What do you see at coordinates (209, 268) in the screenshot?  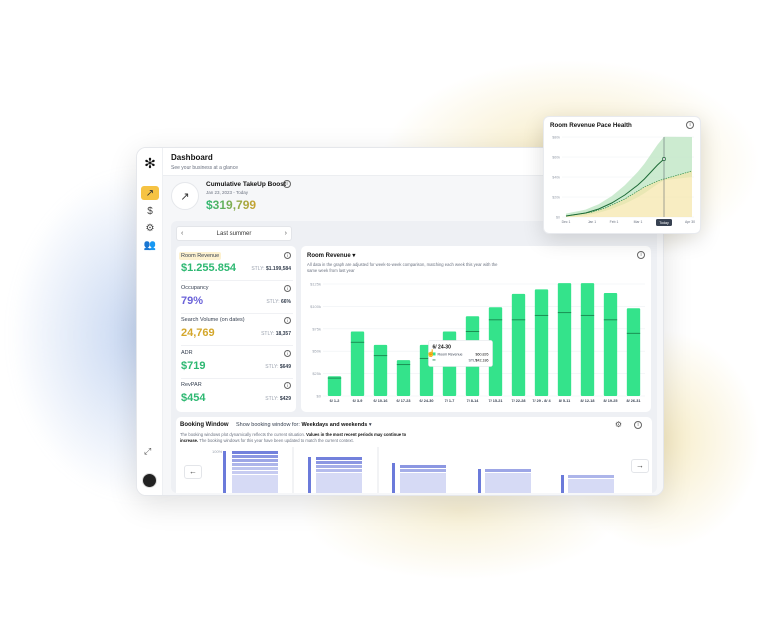 I see `metric-value: $1.255.854` at bounding box center [209, 268].